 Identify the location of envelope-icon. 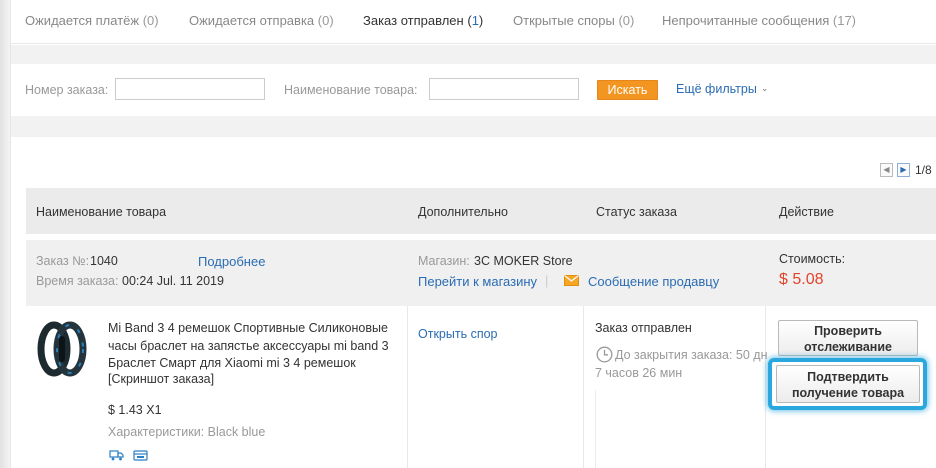
(571, 280).